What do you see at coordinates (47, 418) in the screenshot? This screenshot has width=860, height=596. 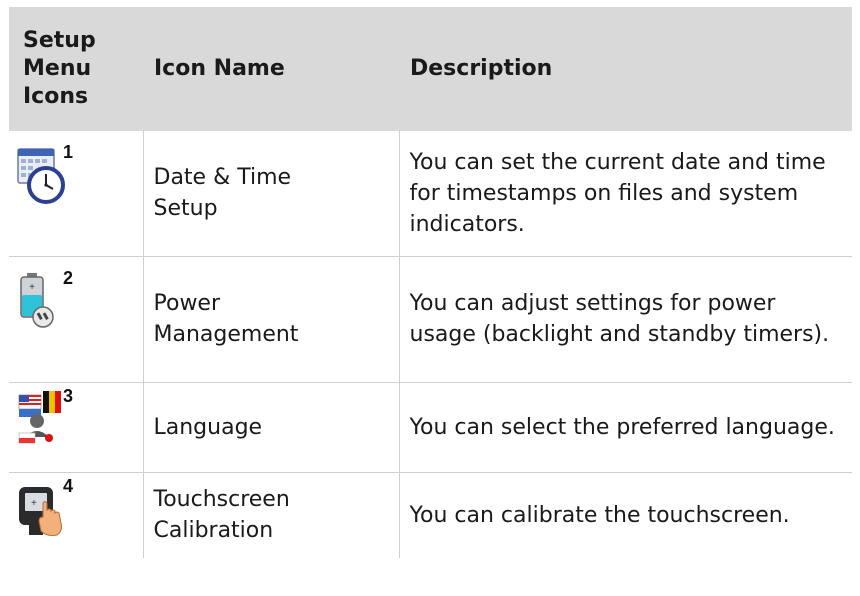 I see `flags-person-icon: 3` at bounding box center [47, 418].